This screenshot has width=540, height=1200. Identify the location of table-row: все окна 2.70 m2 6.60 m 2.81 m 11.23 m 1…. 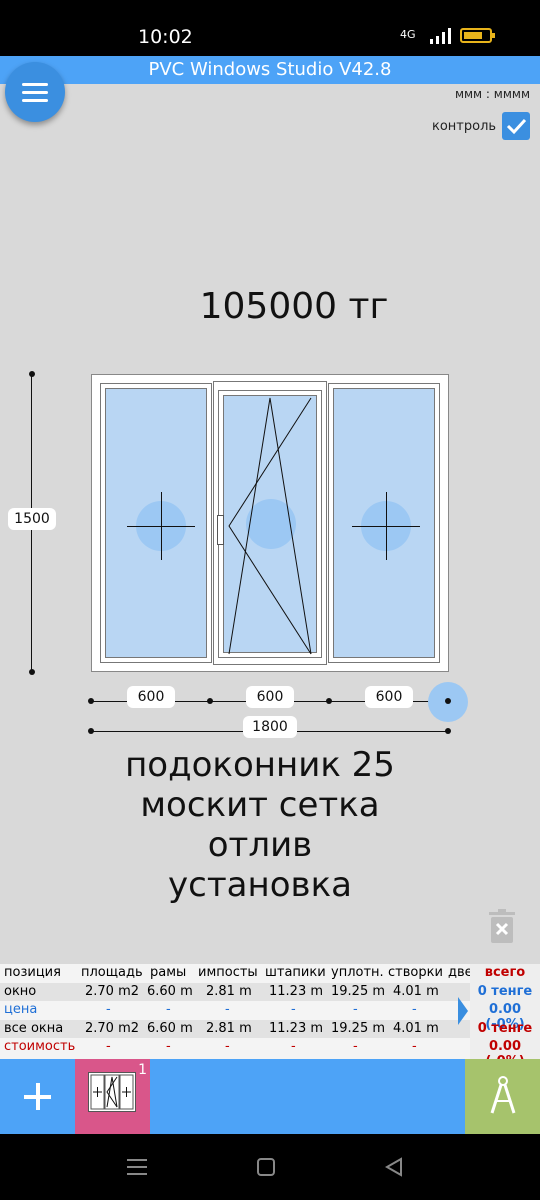
(235, 1029).